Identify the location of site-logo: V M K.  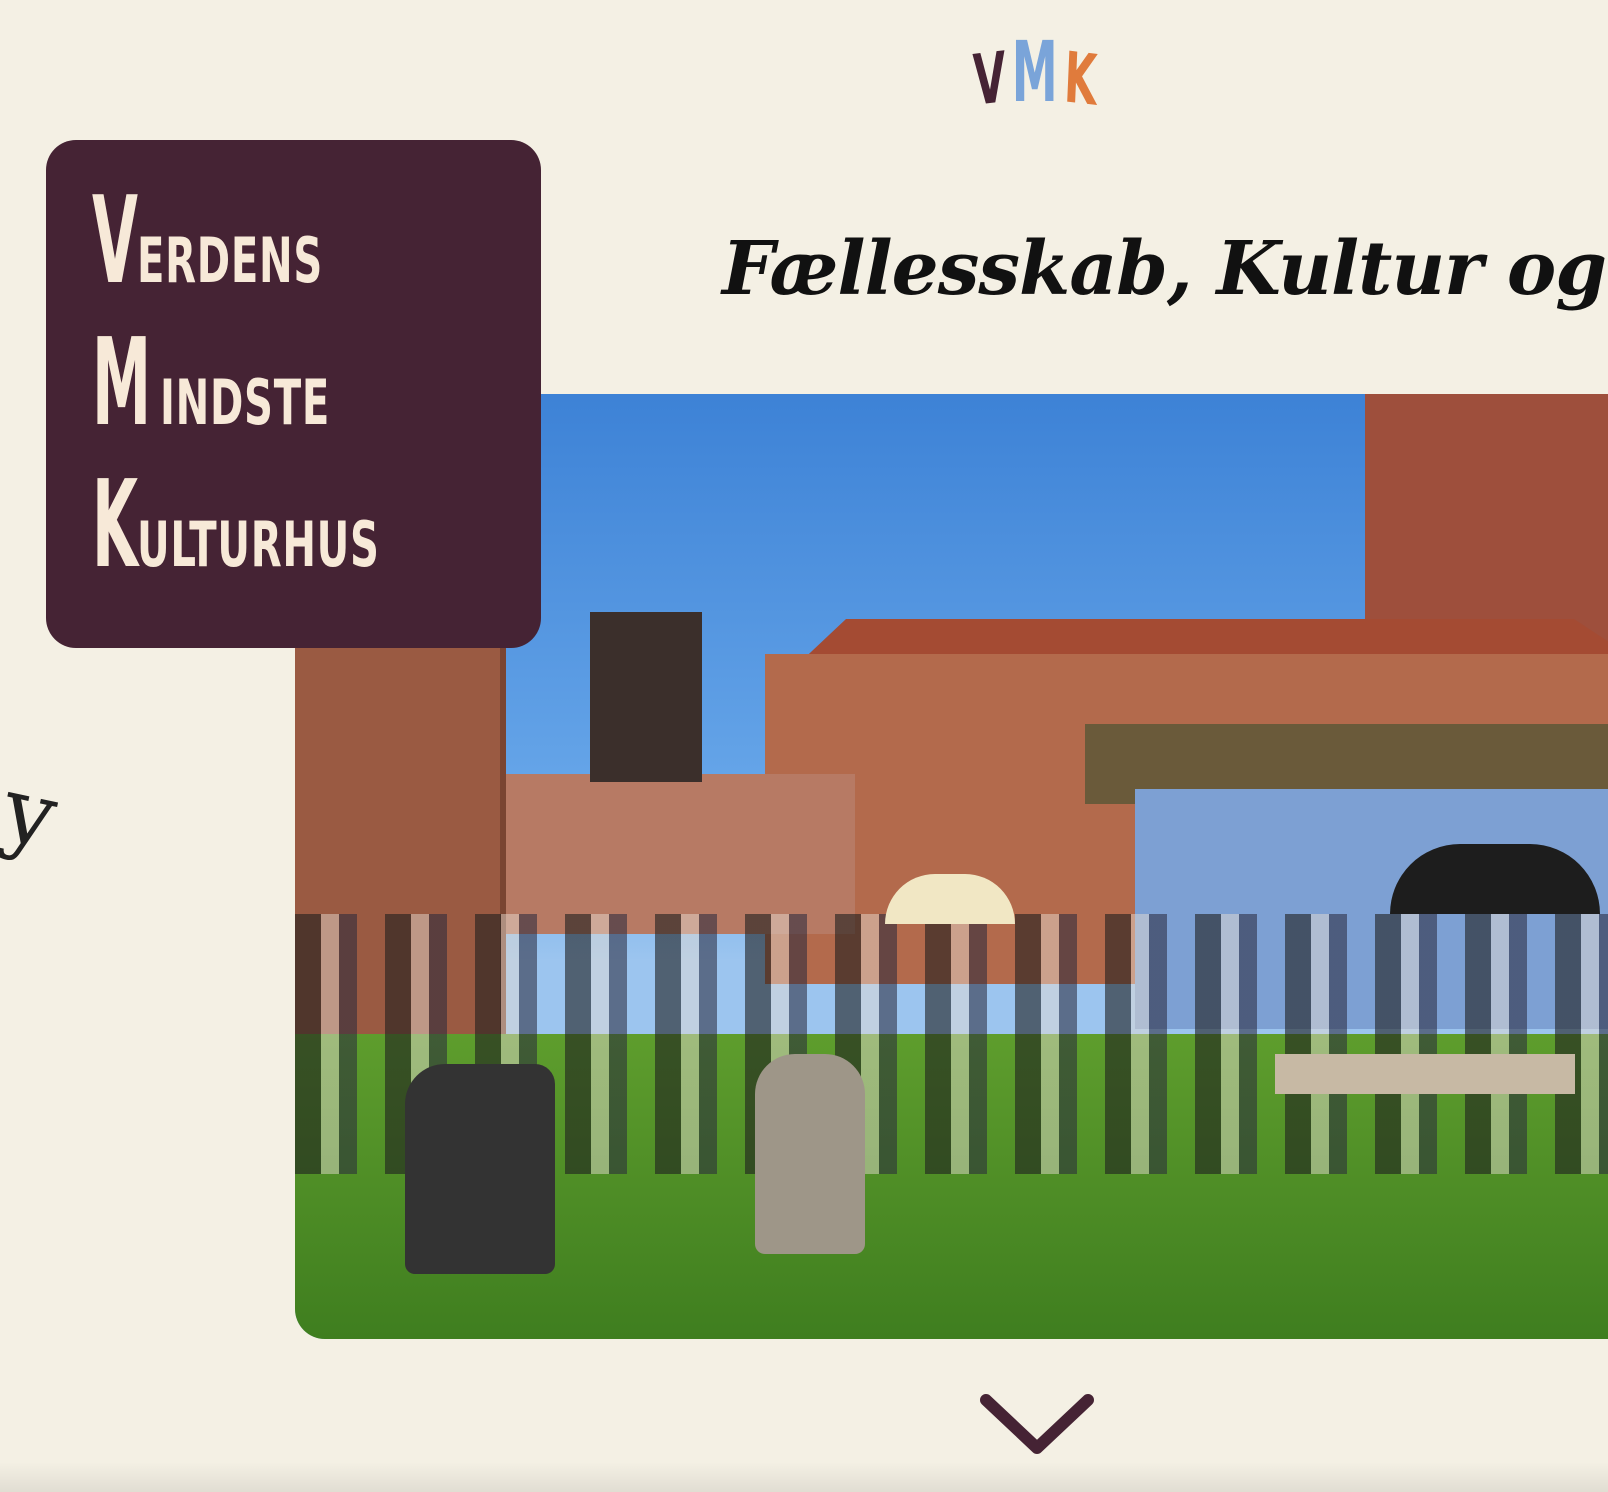
(1035, 66).